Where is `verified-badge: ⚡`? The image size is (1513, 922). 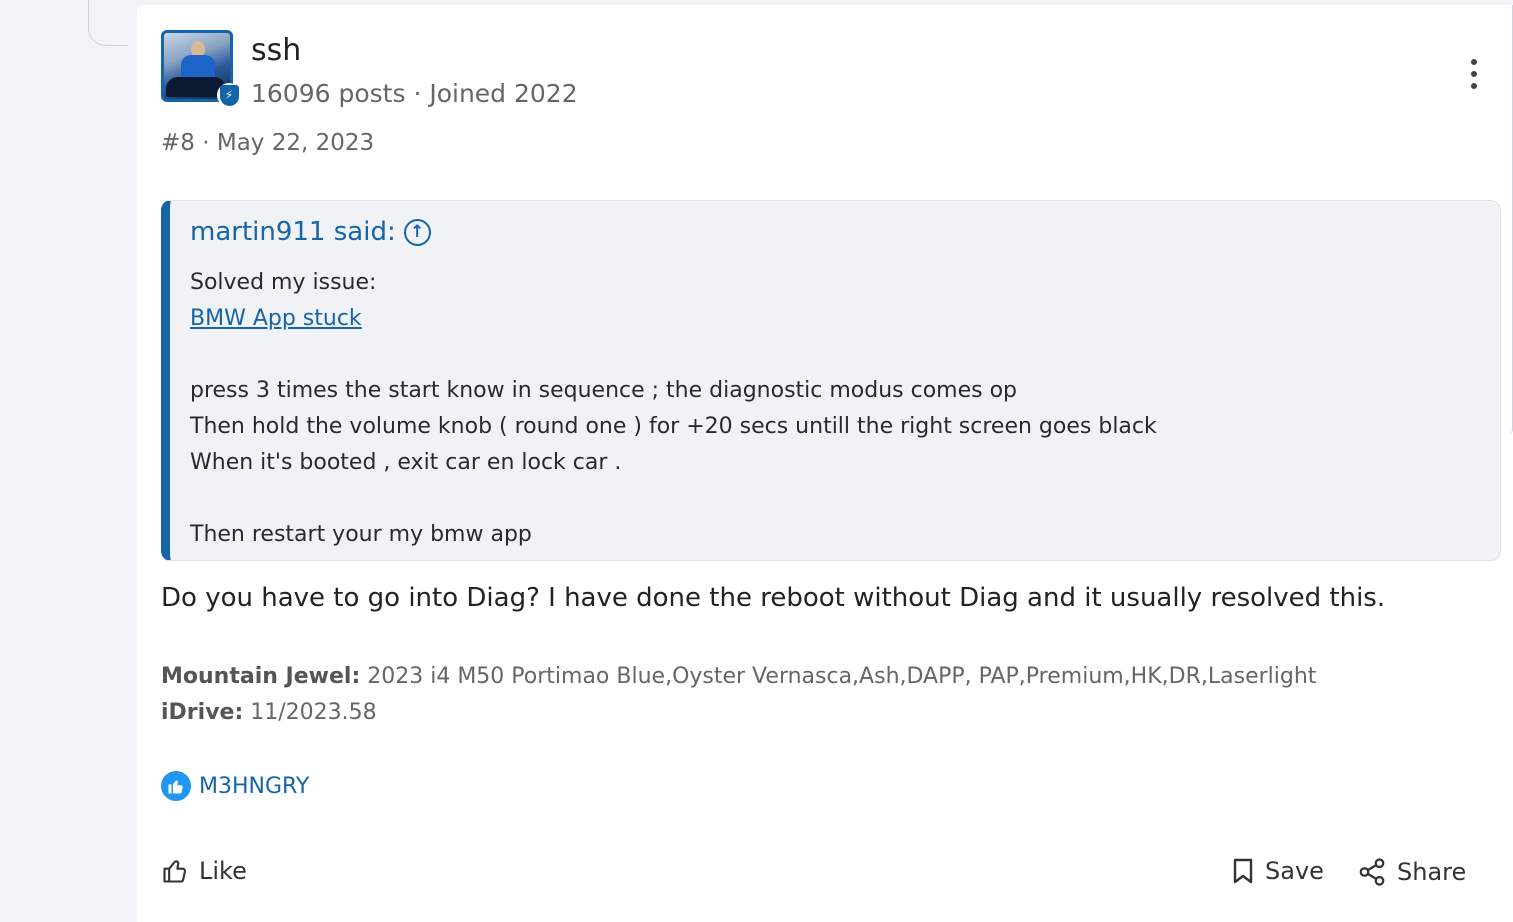 verified-badge: ⚡ is located at coordinates (229, 95).